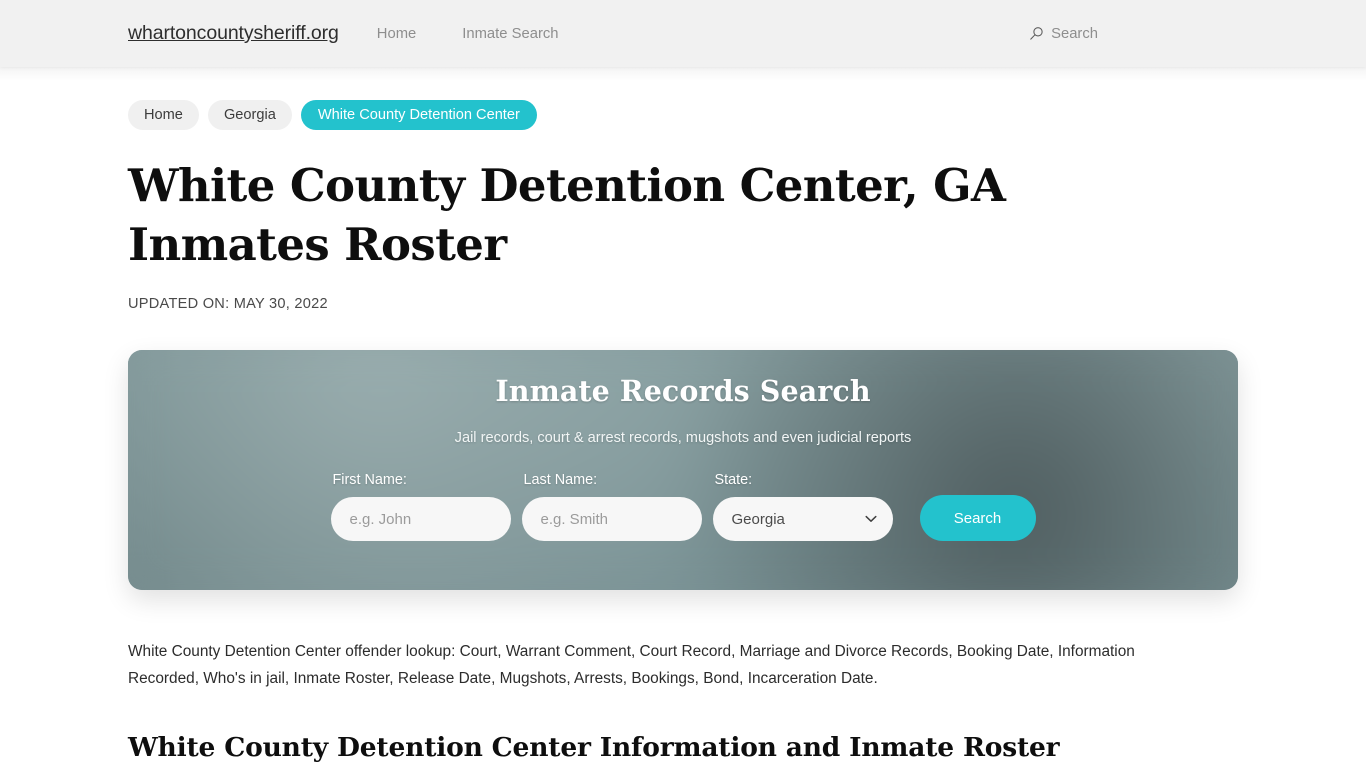 The image size is (1366, 768). I want to click on breadcrumb-item-georgia: Georgia, so click(249, 115).